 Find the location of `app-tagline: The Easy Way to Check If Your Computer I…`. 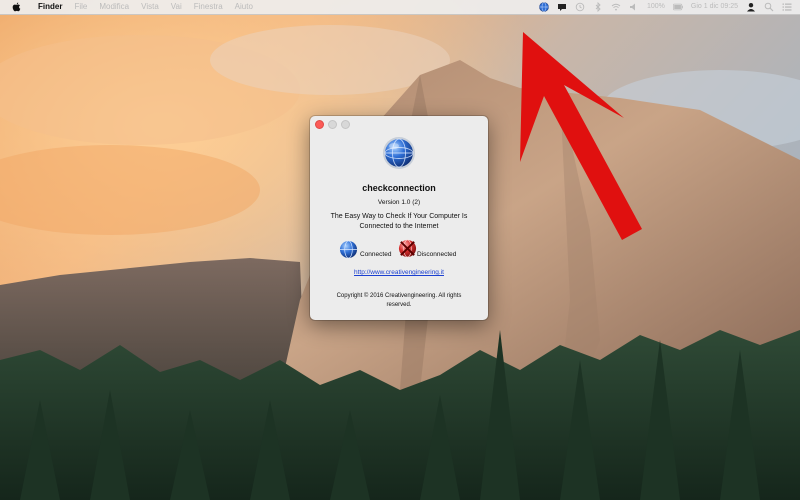

app-tagline: The Easy Way to Check If Your Computer I… is located at coordinates (399, 221).